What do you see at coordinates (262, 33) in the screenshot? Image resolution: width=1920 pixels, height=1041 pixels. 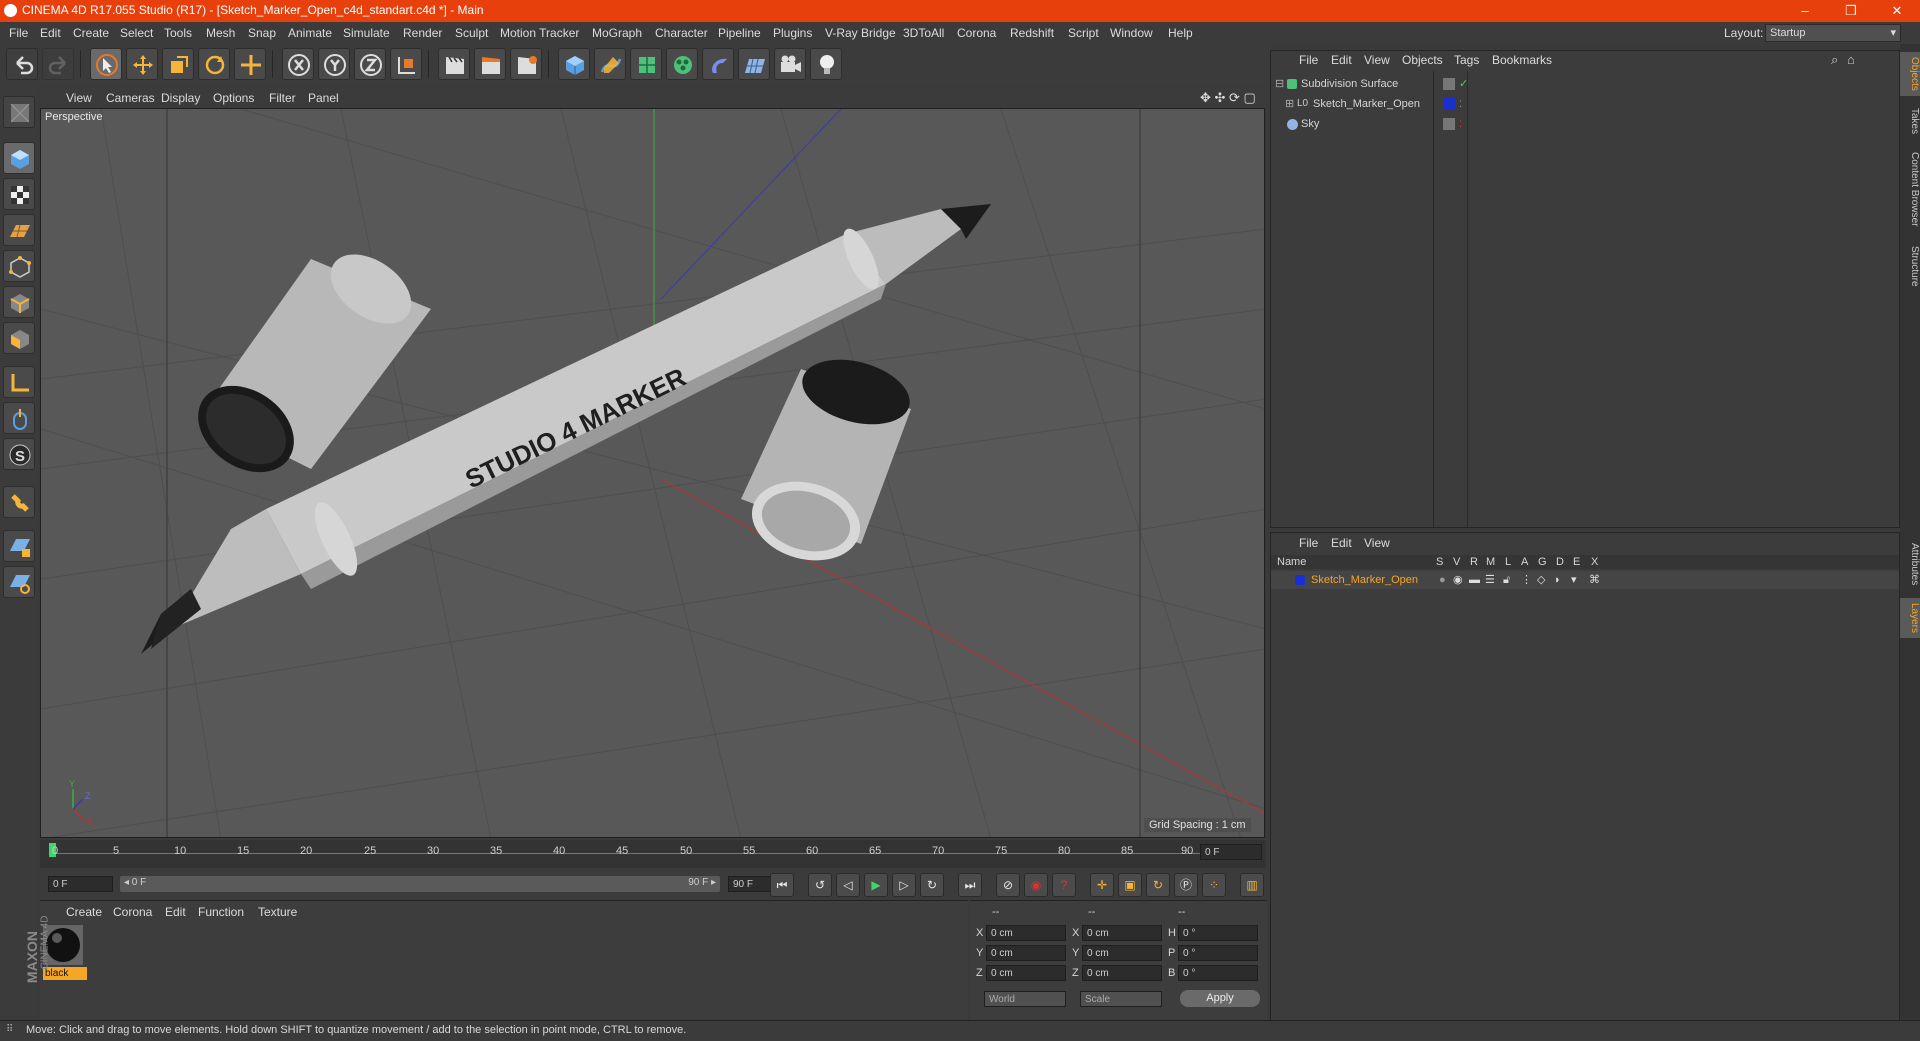 I see `menu-snap: Snap` at bounding box center [262, 33].